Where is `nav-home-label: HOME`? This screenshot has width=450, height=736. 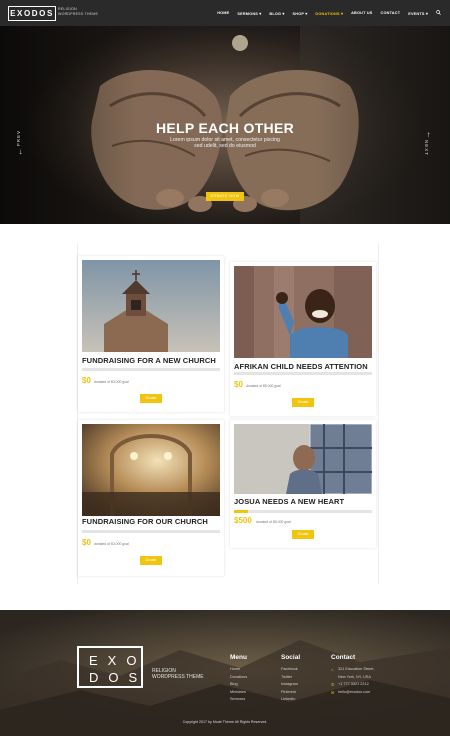 nav-home-label: HOME is located at coordinates (223, 13).